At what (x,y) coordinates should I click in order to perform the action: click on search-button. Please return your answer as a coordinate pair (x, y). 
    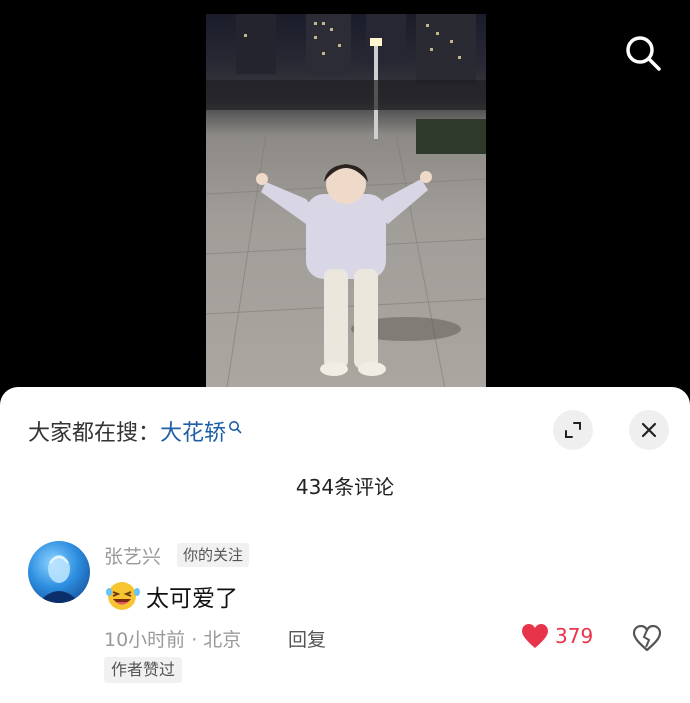
    Looking at the image, I should click on (643, 53).